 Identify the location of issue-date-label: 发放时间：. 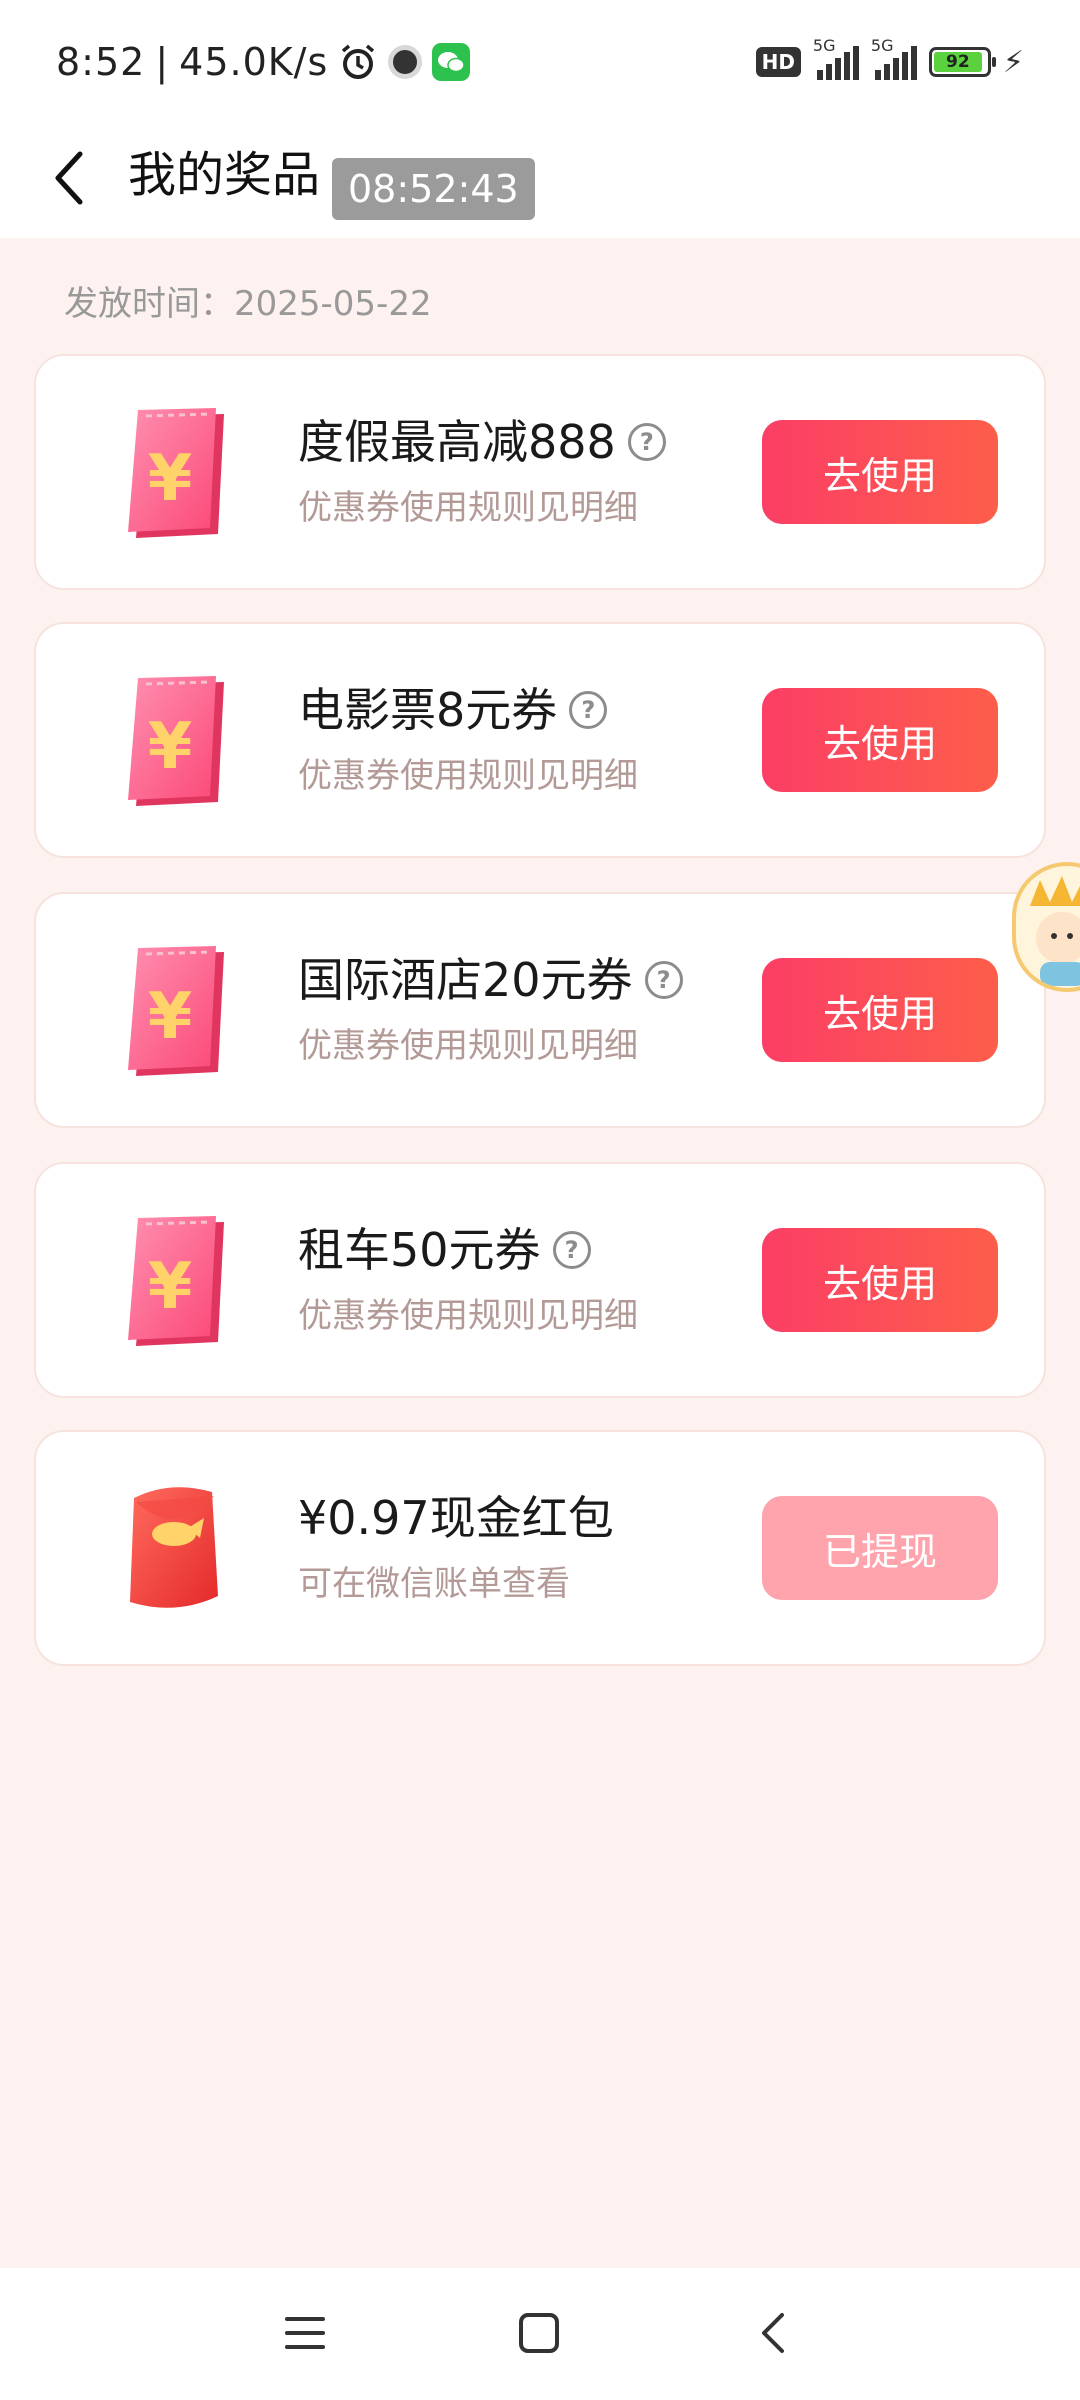
(149, 304).